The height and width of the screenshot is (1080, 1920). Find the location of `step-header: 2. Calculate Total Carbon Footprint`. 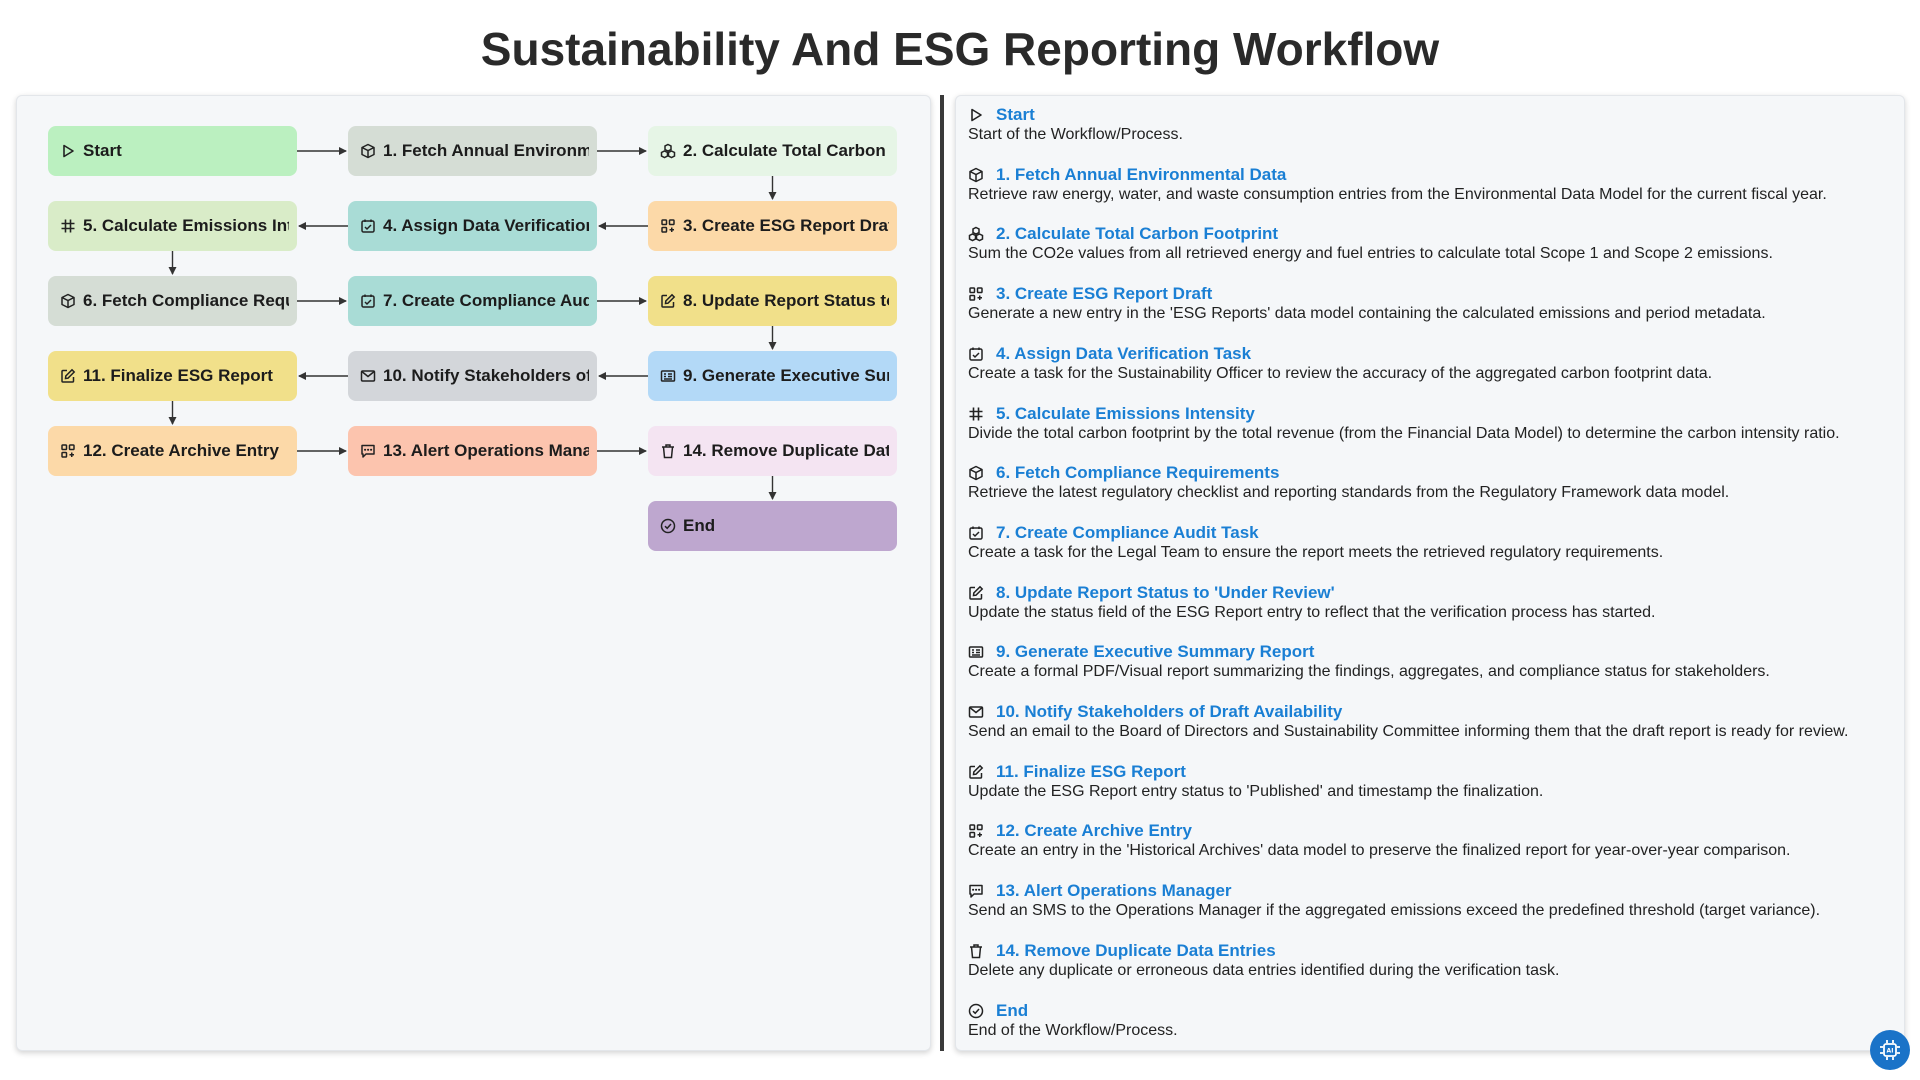

step-header: 2. Calculate Total Carbon Footprint is located at coordinates (1428, 234).